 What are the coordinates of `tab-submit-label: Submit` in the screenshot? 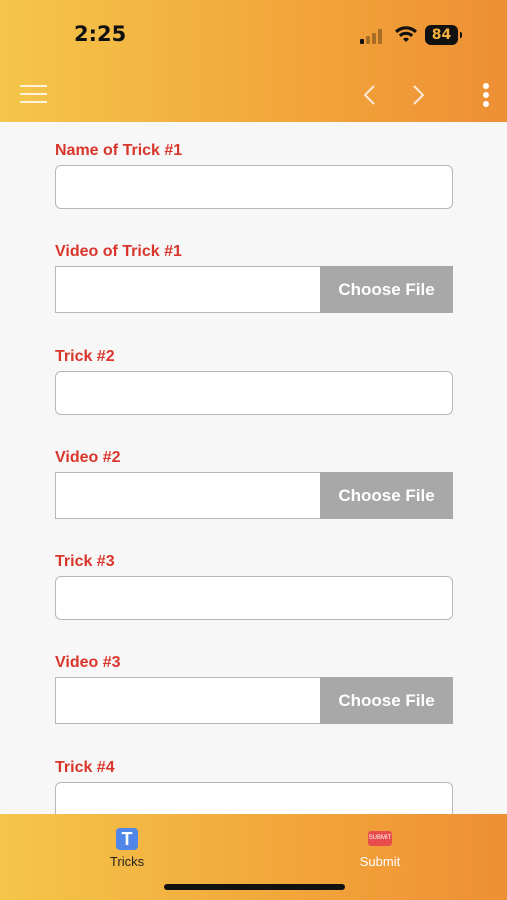 It's located at (380, 861).